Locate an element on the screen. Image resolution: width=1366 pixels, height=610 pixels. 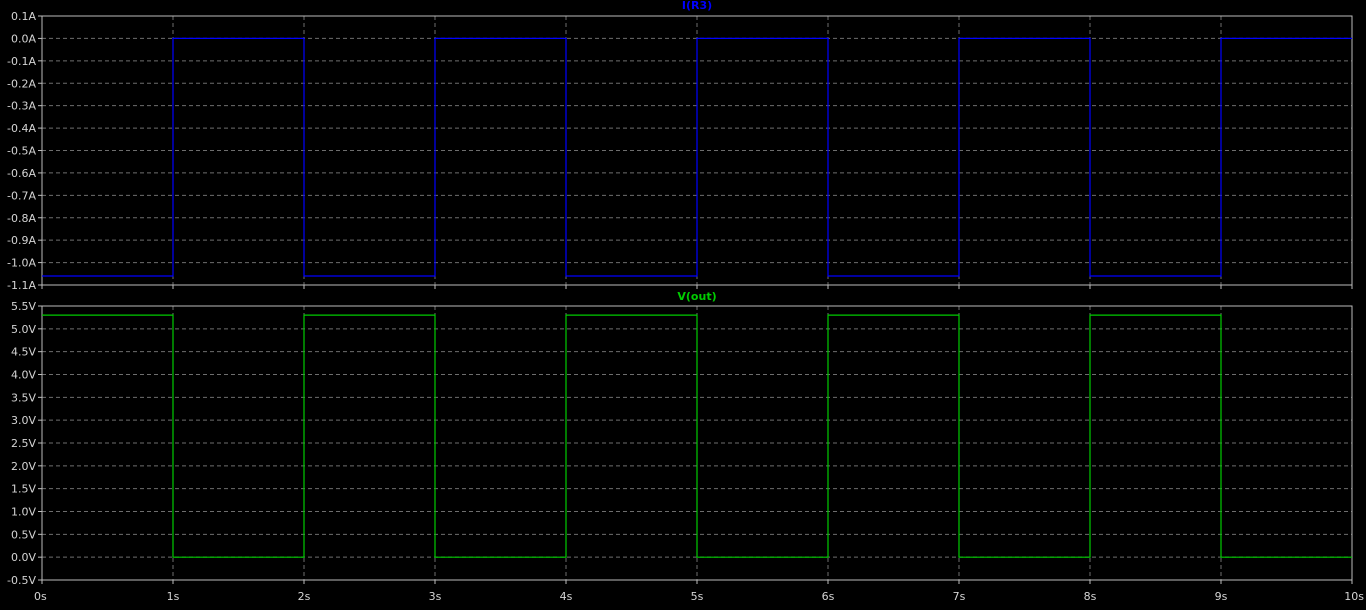
y-tick-label: -0.5A is located at coordinates (21, 151).